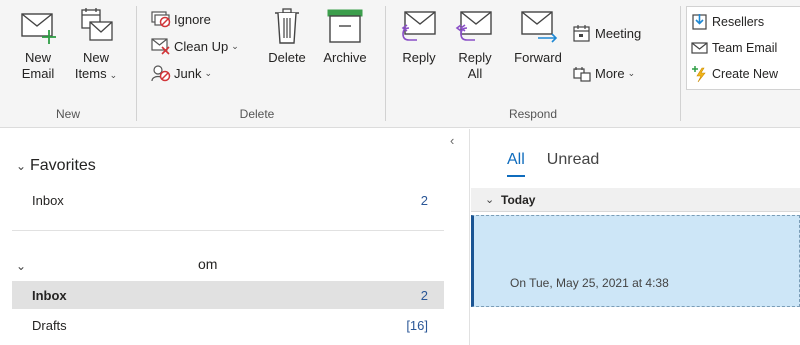  I want to click on calendar-icon, so click(581, 33).